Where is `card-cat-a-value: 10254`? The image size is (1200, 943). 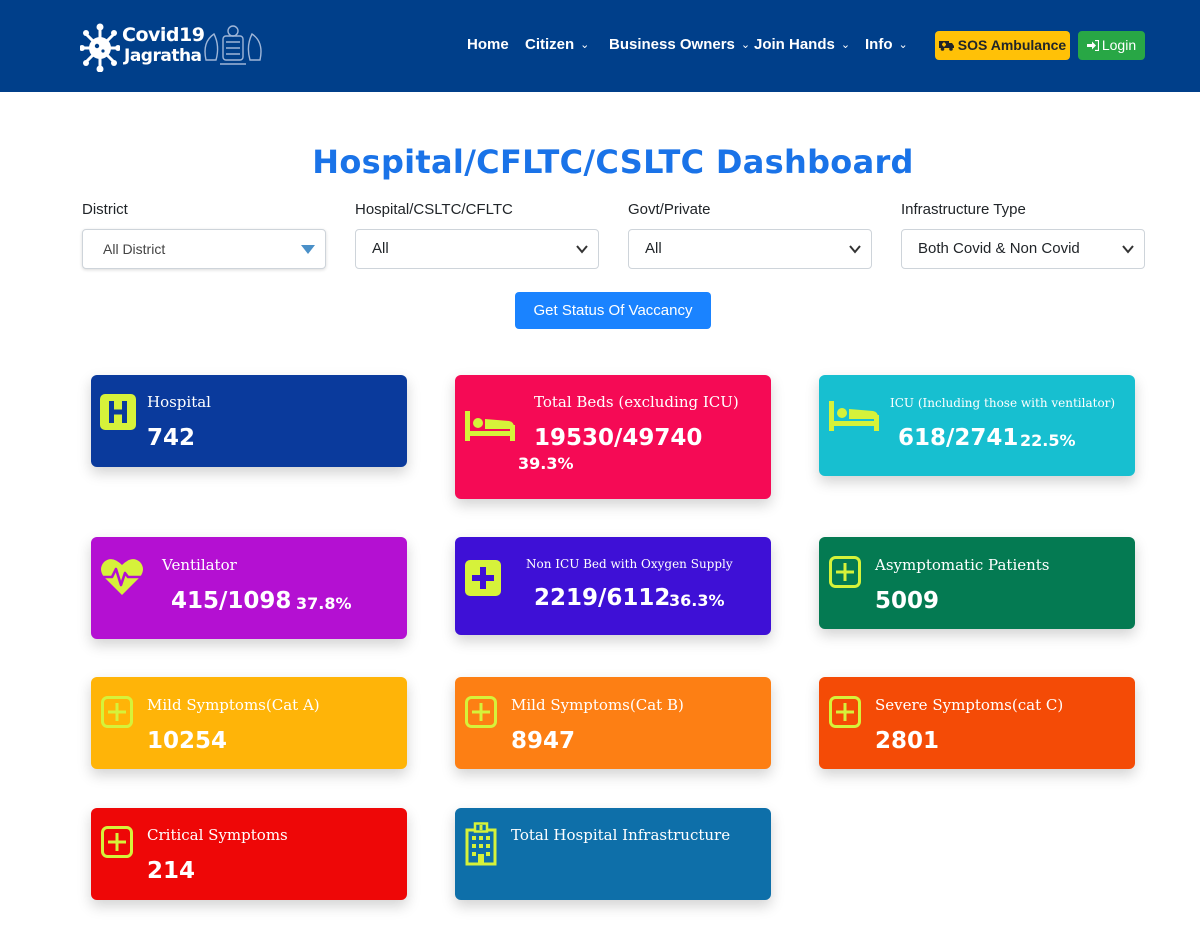 card-cat-a-value: 10254 is located at coordinates (187, 741).